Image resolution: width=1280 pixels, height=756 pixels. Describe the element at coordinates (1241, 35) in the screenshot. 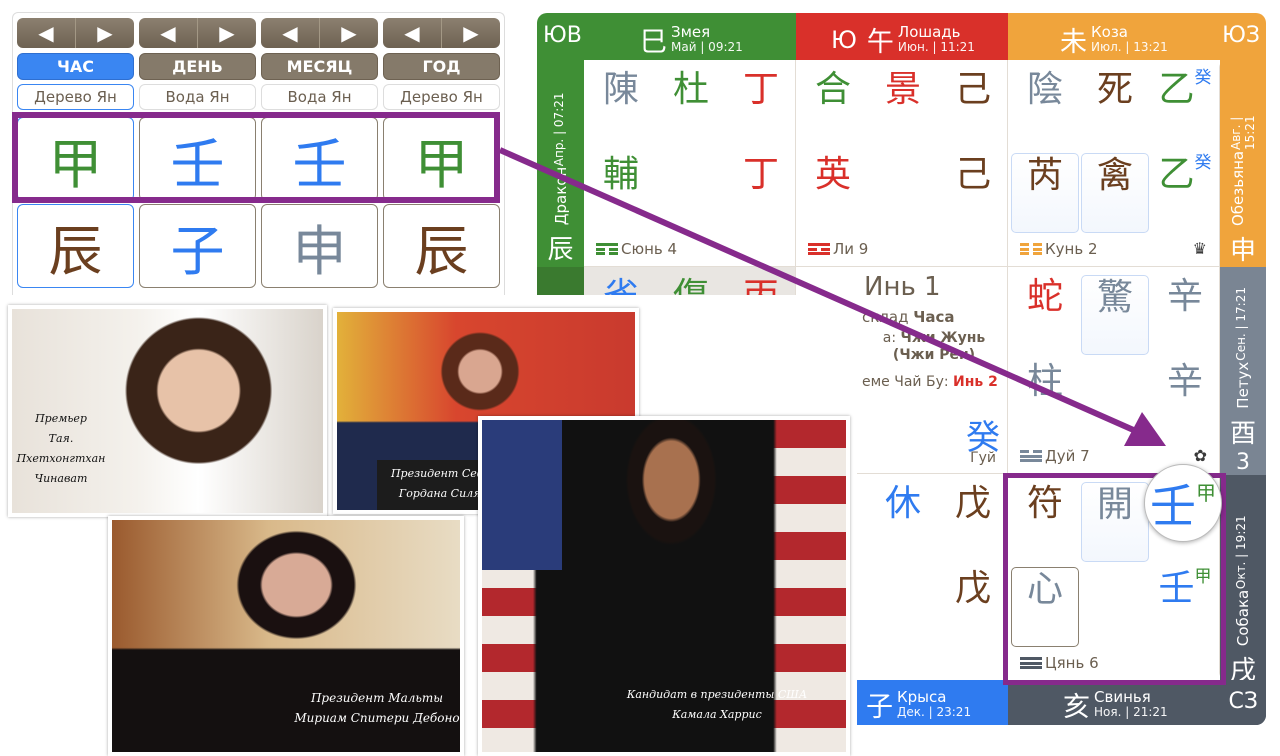

I see `direction-sw: ЮЗ` at that location.